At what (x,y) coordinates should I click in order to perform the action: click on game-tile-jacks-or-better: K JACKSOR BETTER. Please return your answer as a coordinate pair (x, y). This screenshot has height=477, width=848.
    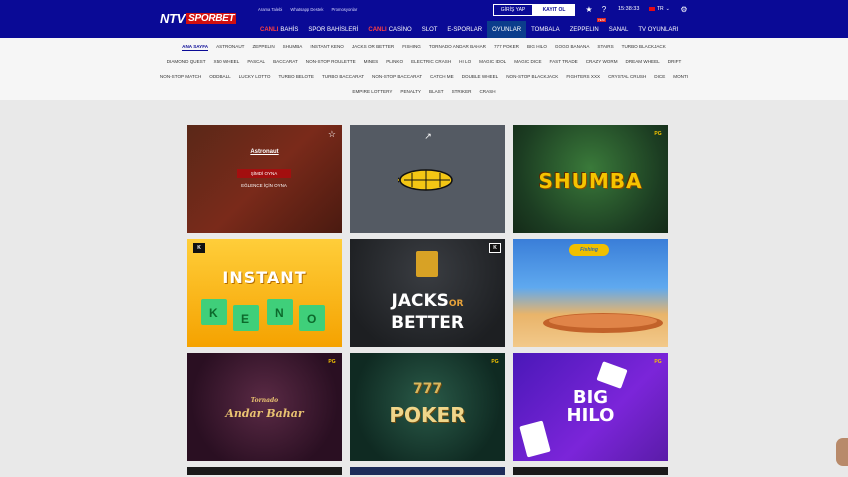
    Looking at the image, I should click on (427, 293).